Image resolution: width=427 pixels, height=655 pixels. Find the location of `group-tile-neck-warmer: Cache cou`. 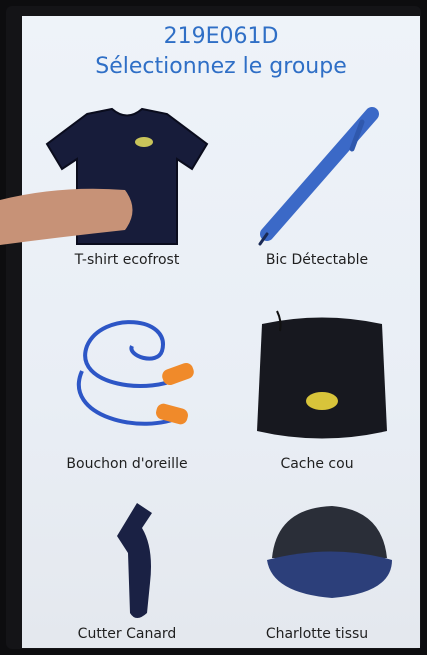

group-tile-neck-warmer: Cache cou is located at coordinates (317, 401).